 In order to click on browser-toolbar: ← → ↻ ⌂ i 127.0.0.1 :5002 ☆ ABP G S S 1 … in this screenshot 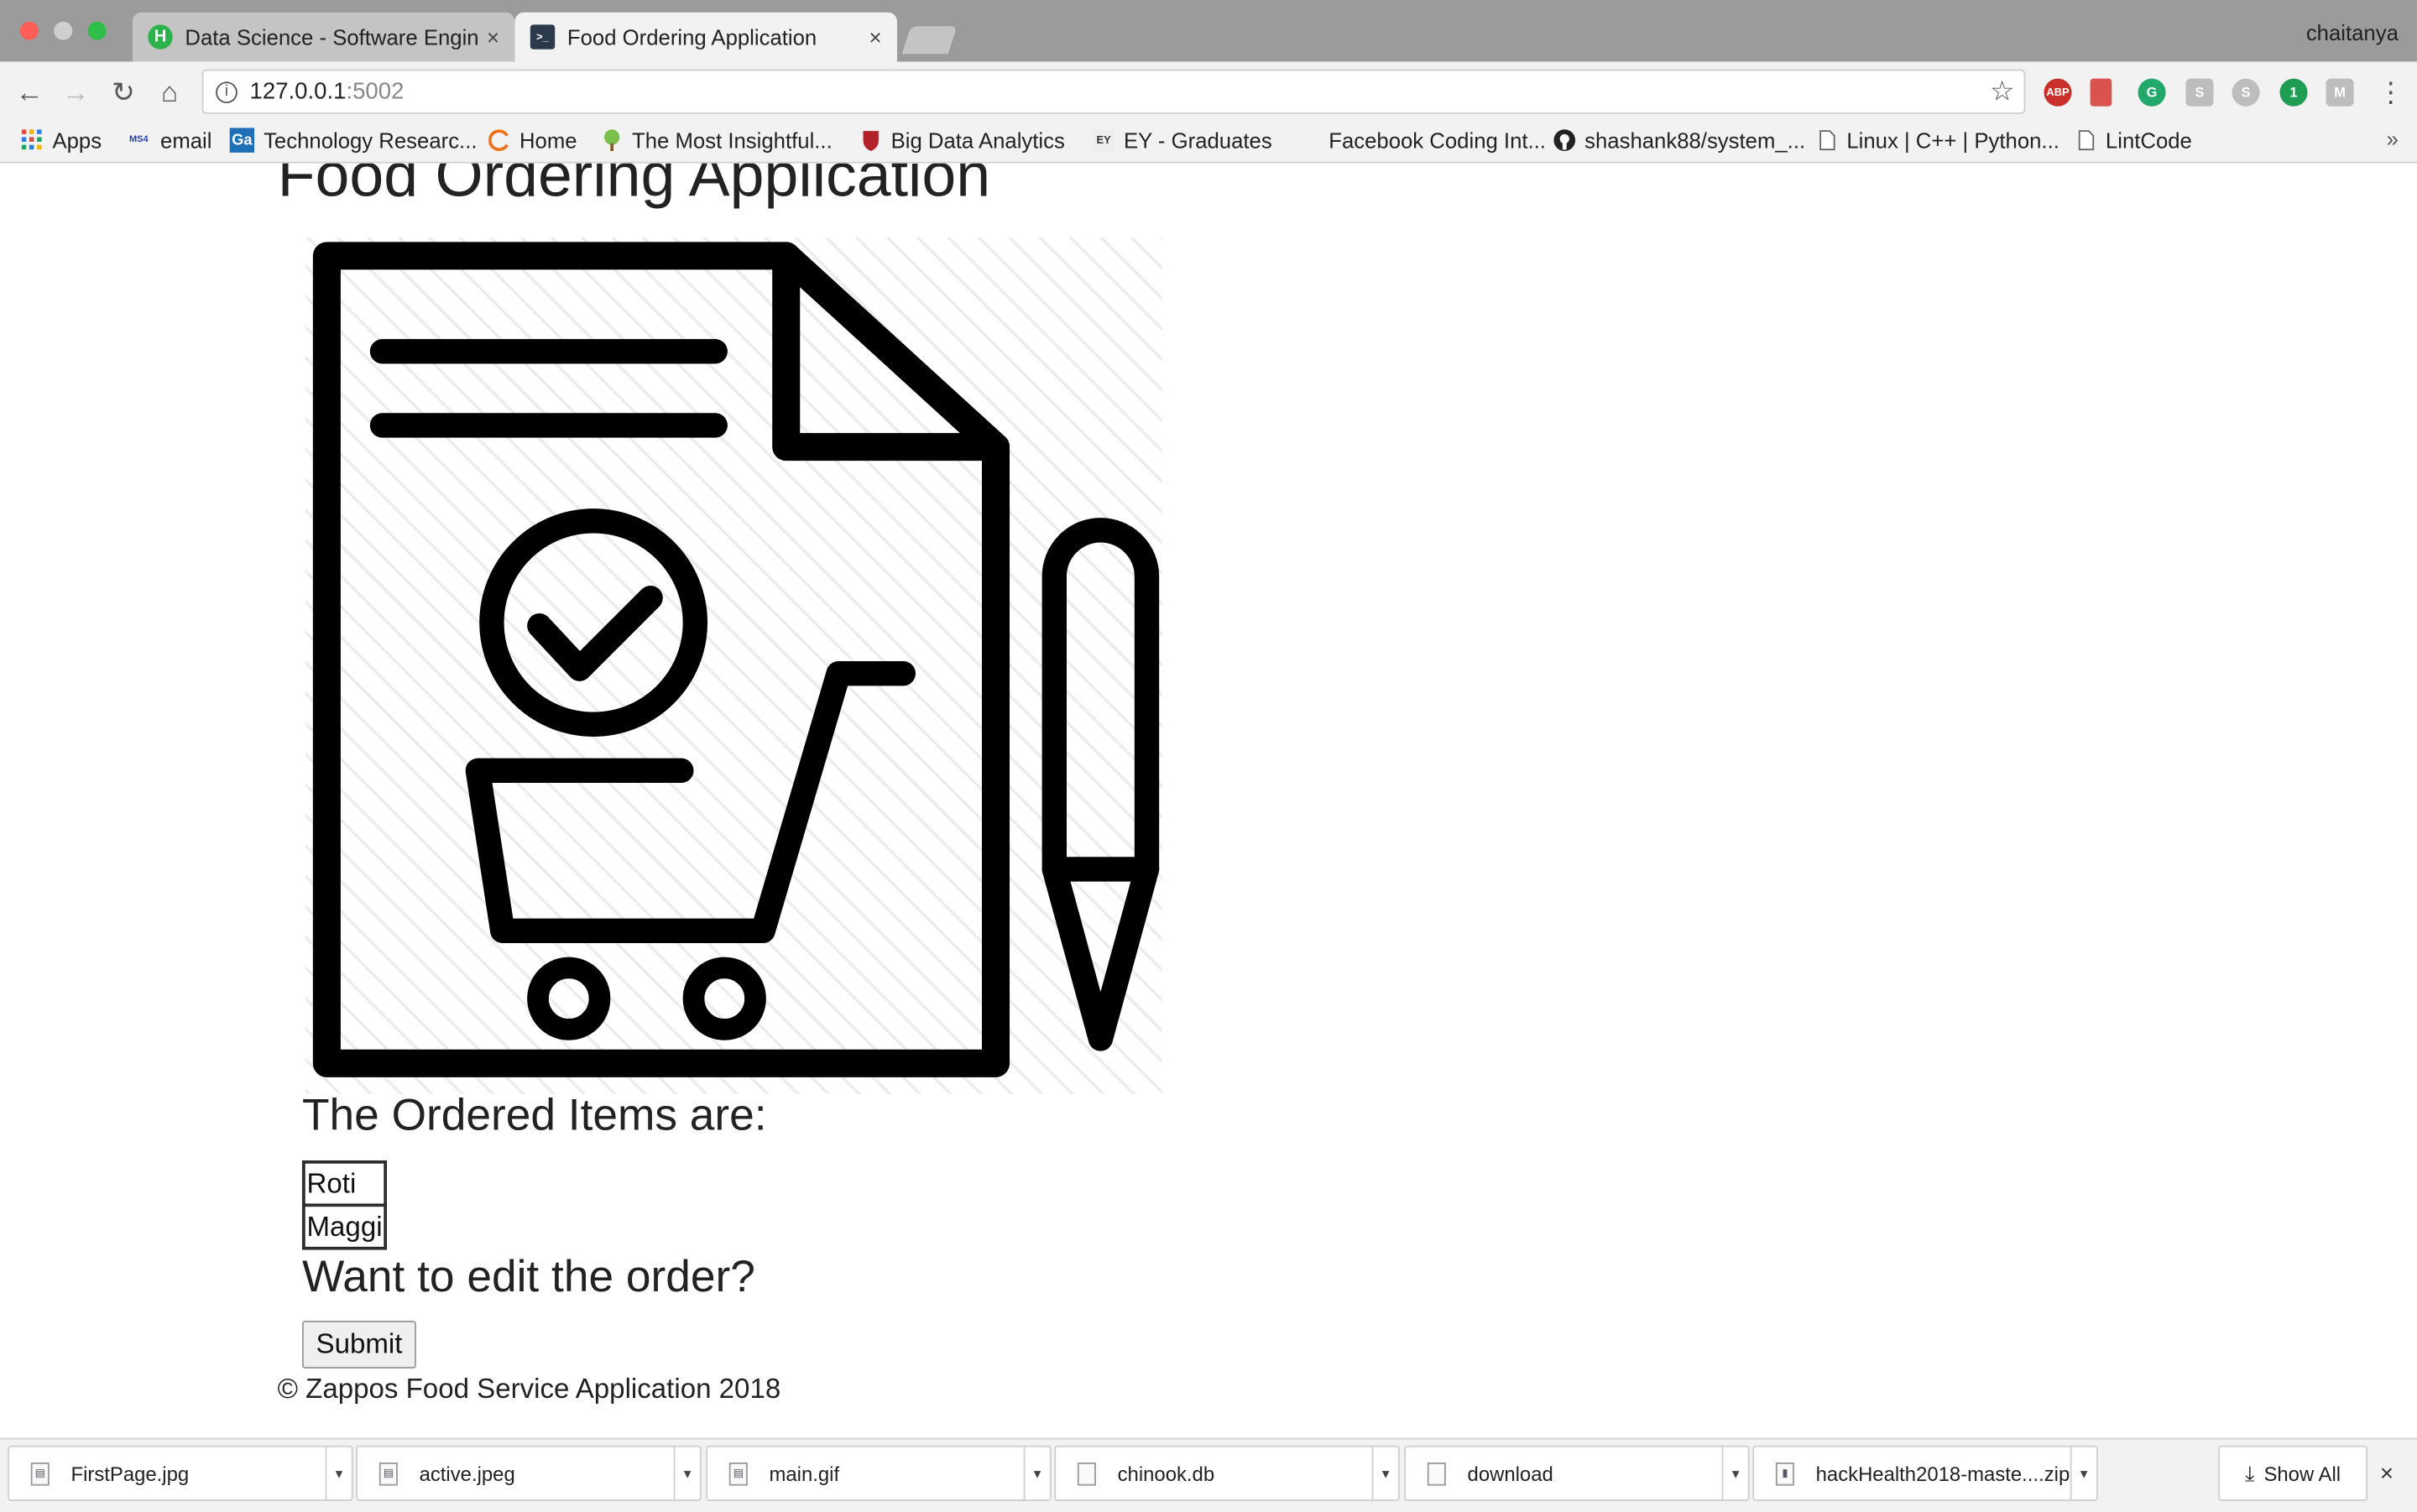, I will do `click(1208, 91)`.